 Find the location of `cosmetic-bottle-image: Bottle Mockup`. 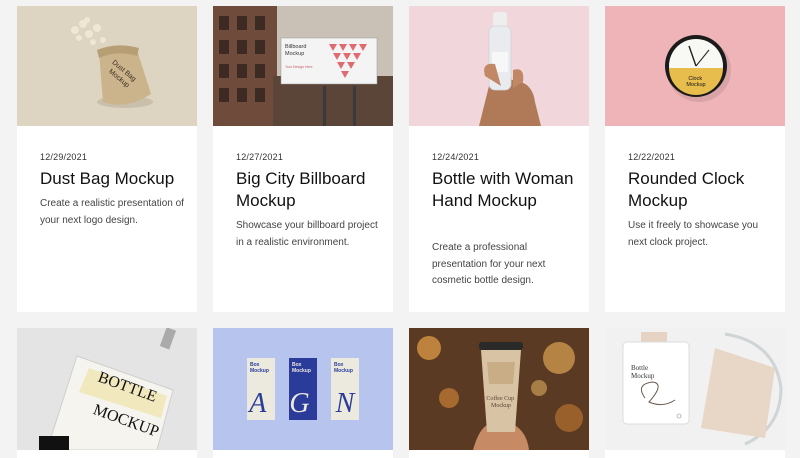

cosmetic-bottle-image: Bottle Mockup is located at coordinates (695, 389).